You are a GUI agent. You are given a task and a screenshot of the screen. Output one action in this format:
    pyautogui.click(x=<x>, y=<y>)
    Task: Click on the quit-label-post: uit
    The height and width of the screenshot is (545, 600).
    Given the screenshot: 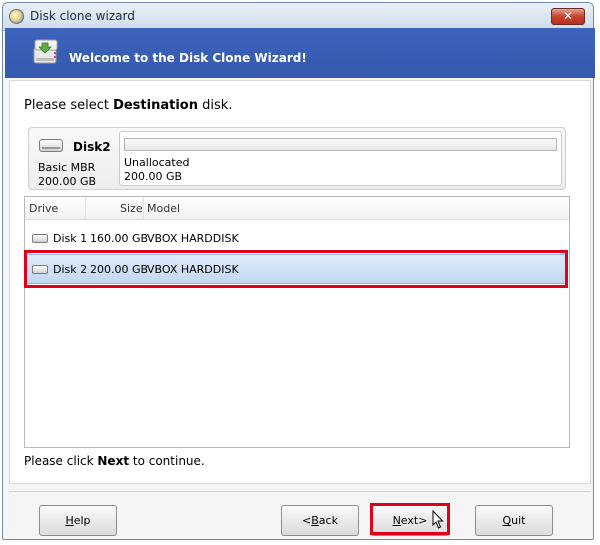 What is the action you would take?
    pyautogui.click(x=518, y=520)
    